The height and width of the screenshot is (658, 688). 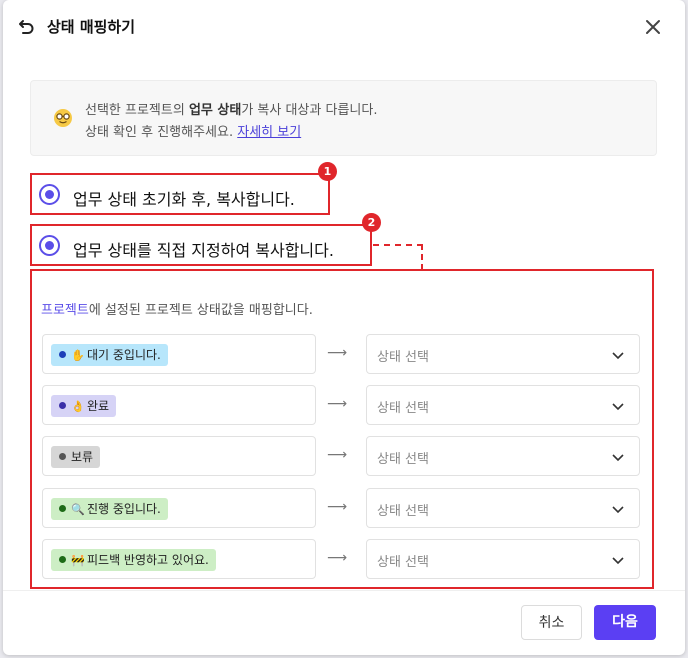 What do you see at coordinates (327, 171) in the screenshot?
I see `annotation-badge: 1` at bounding box center [327, 171].